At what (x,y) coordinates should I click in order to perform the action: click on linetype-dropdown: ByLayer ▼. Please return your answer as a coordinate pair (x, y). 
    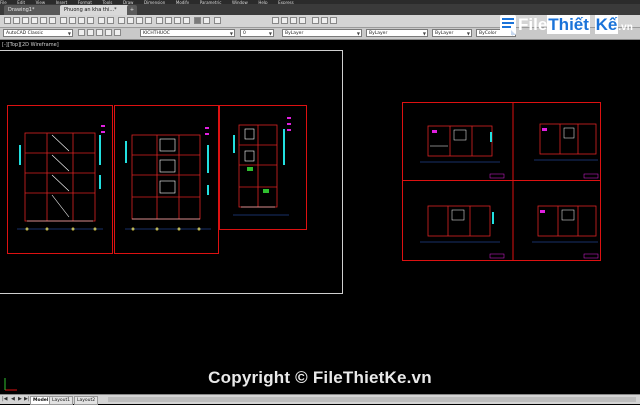
    Looking at the image, I should click on (397, 33).